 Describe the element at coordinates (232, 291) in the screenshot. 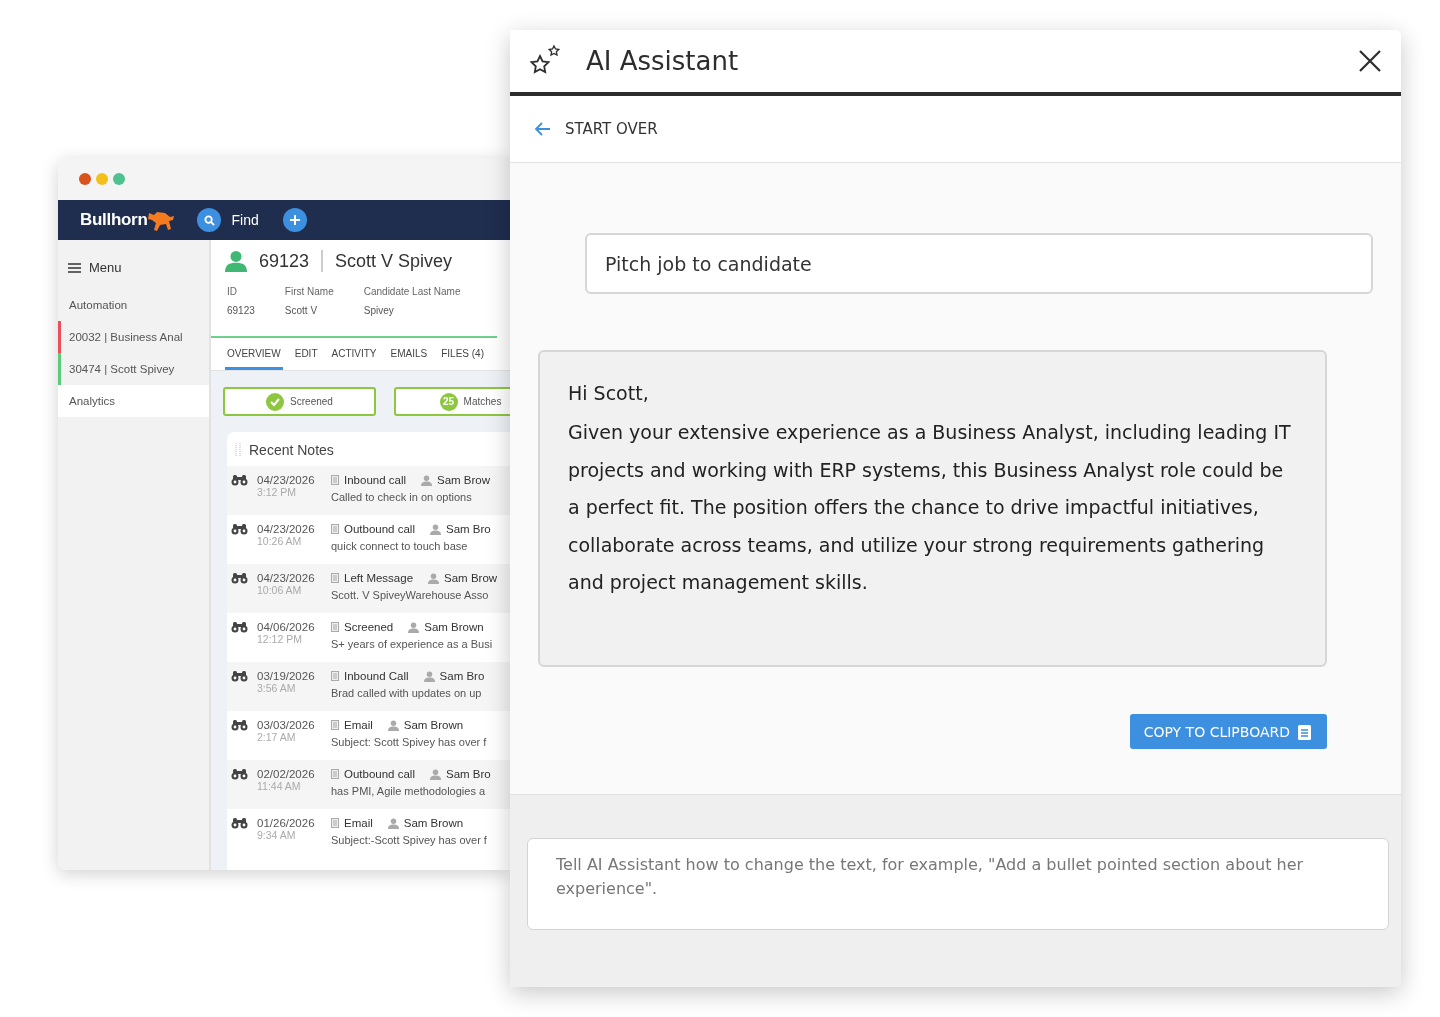

I see `field-label: ID` at that location.